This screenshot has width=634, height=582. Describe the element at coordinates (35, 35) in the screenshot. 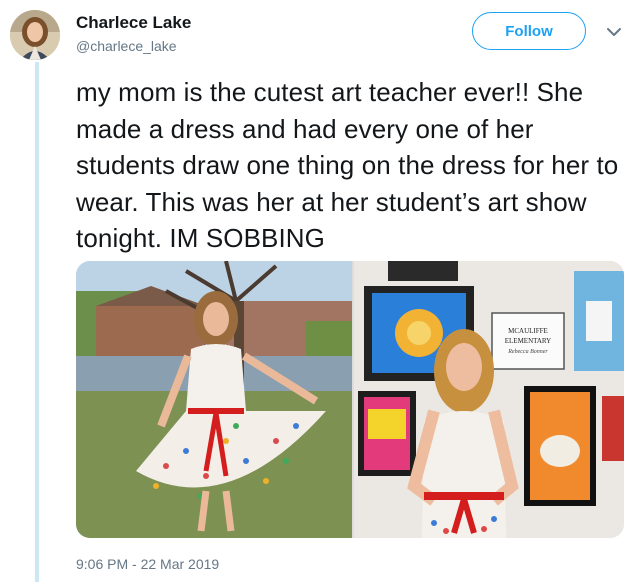

I see `avatar` at that location.